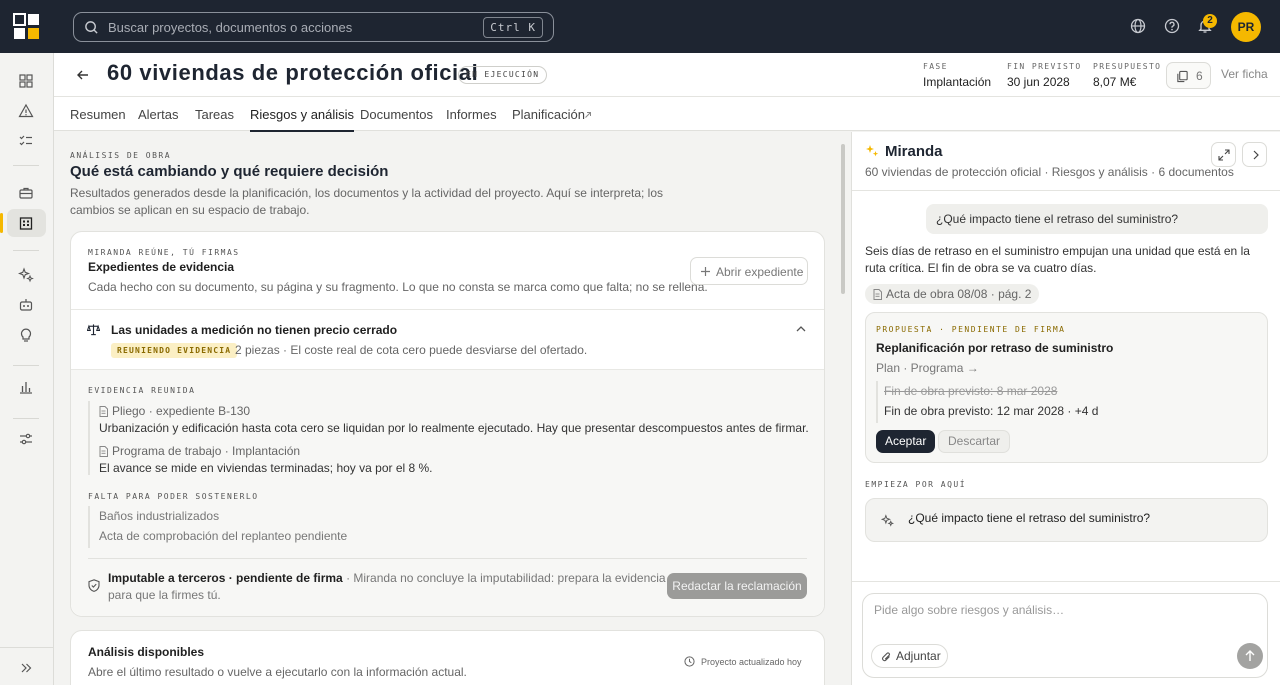 The width and height of the screenshot is (1280, 685). I want to click on app-logo, so click(26, 26).